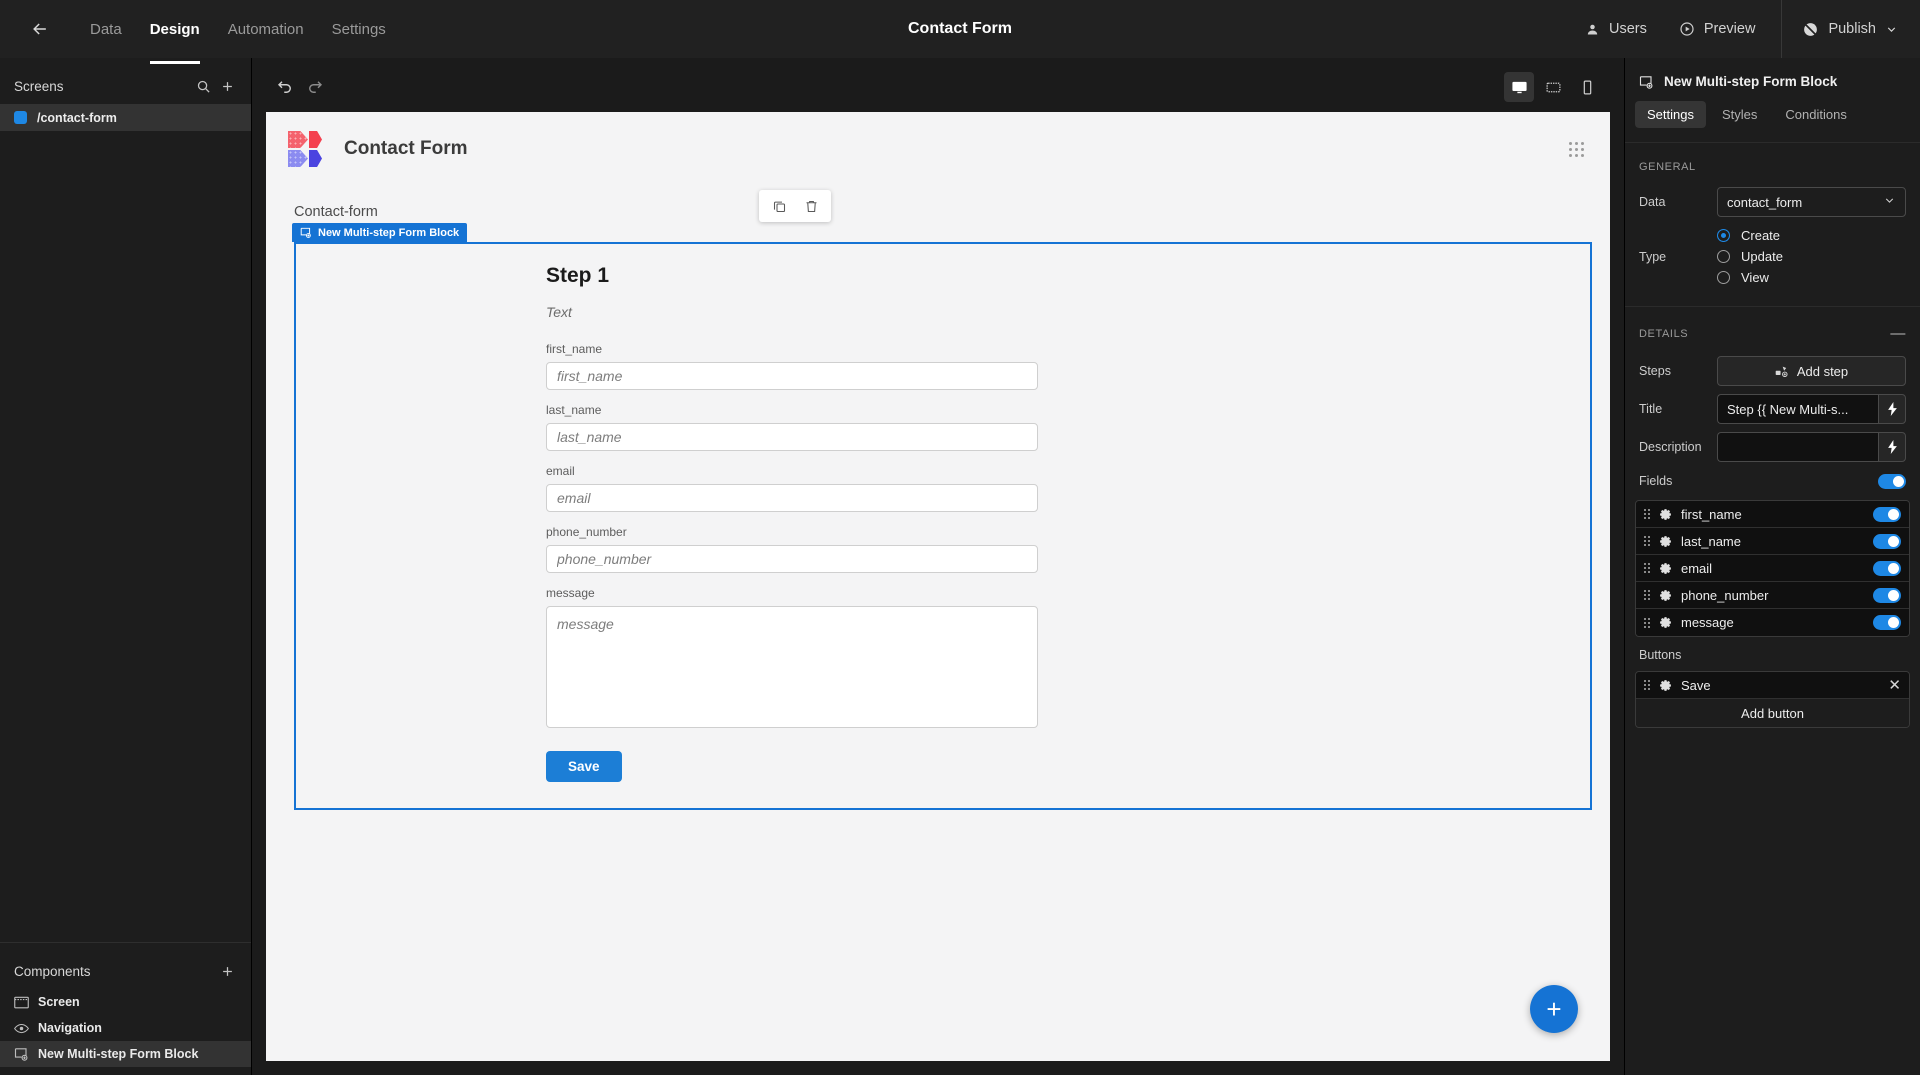 This screenshot has height=1075, width=1920. What do you see at coordinates (1772, 541) in the screenshot?
I see `field-row-last-name: last_name` at bounding box center [1772, 541].